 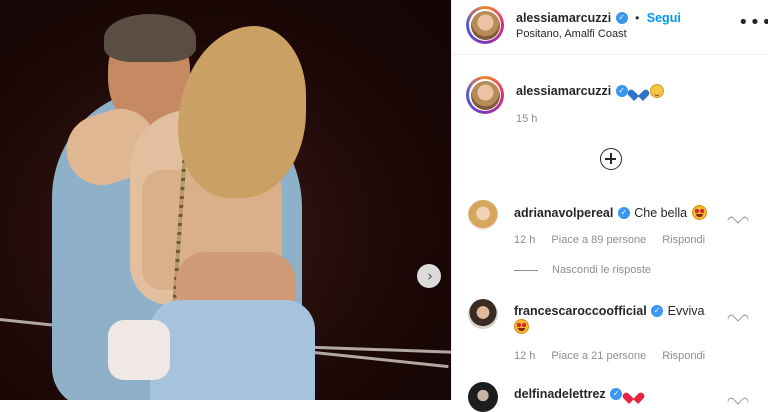 What do you see at coordinates (139, 350) in the screenshot?
I see `handbag` at bounding box center [139, 350].